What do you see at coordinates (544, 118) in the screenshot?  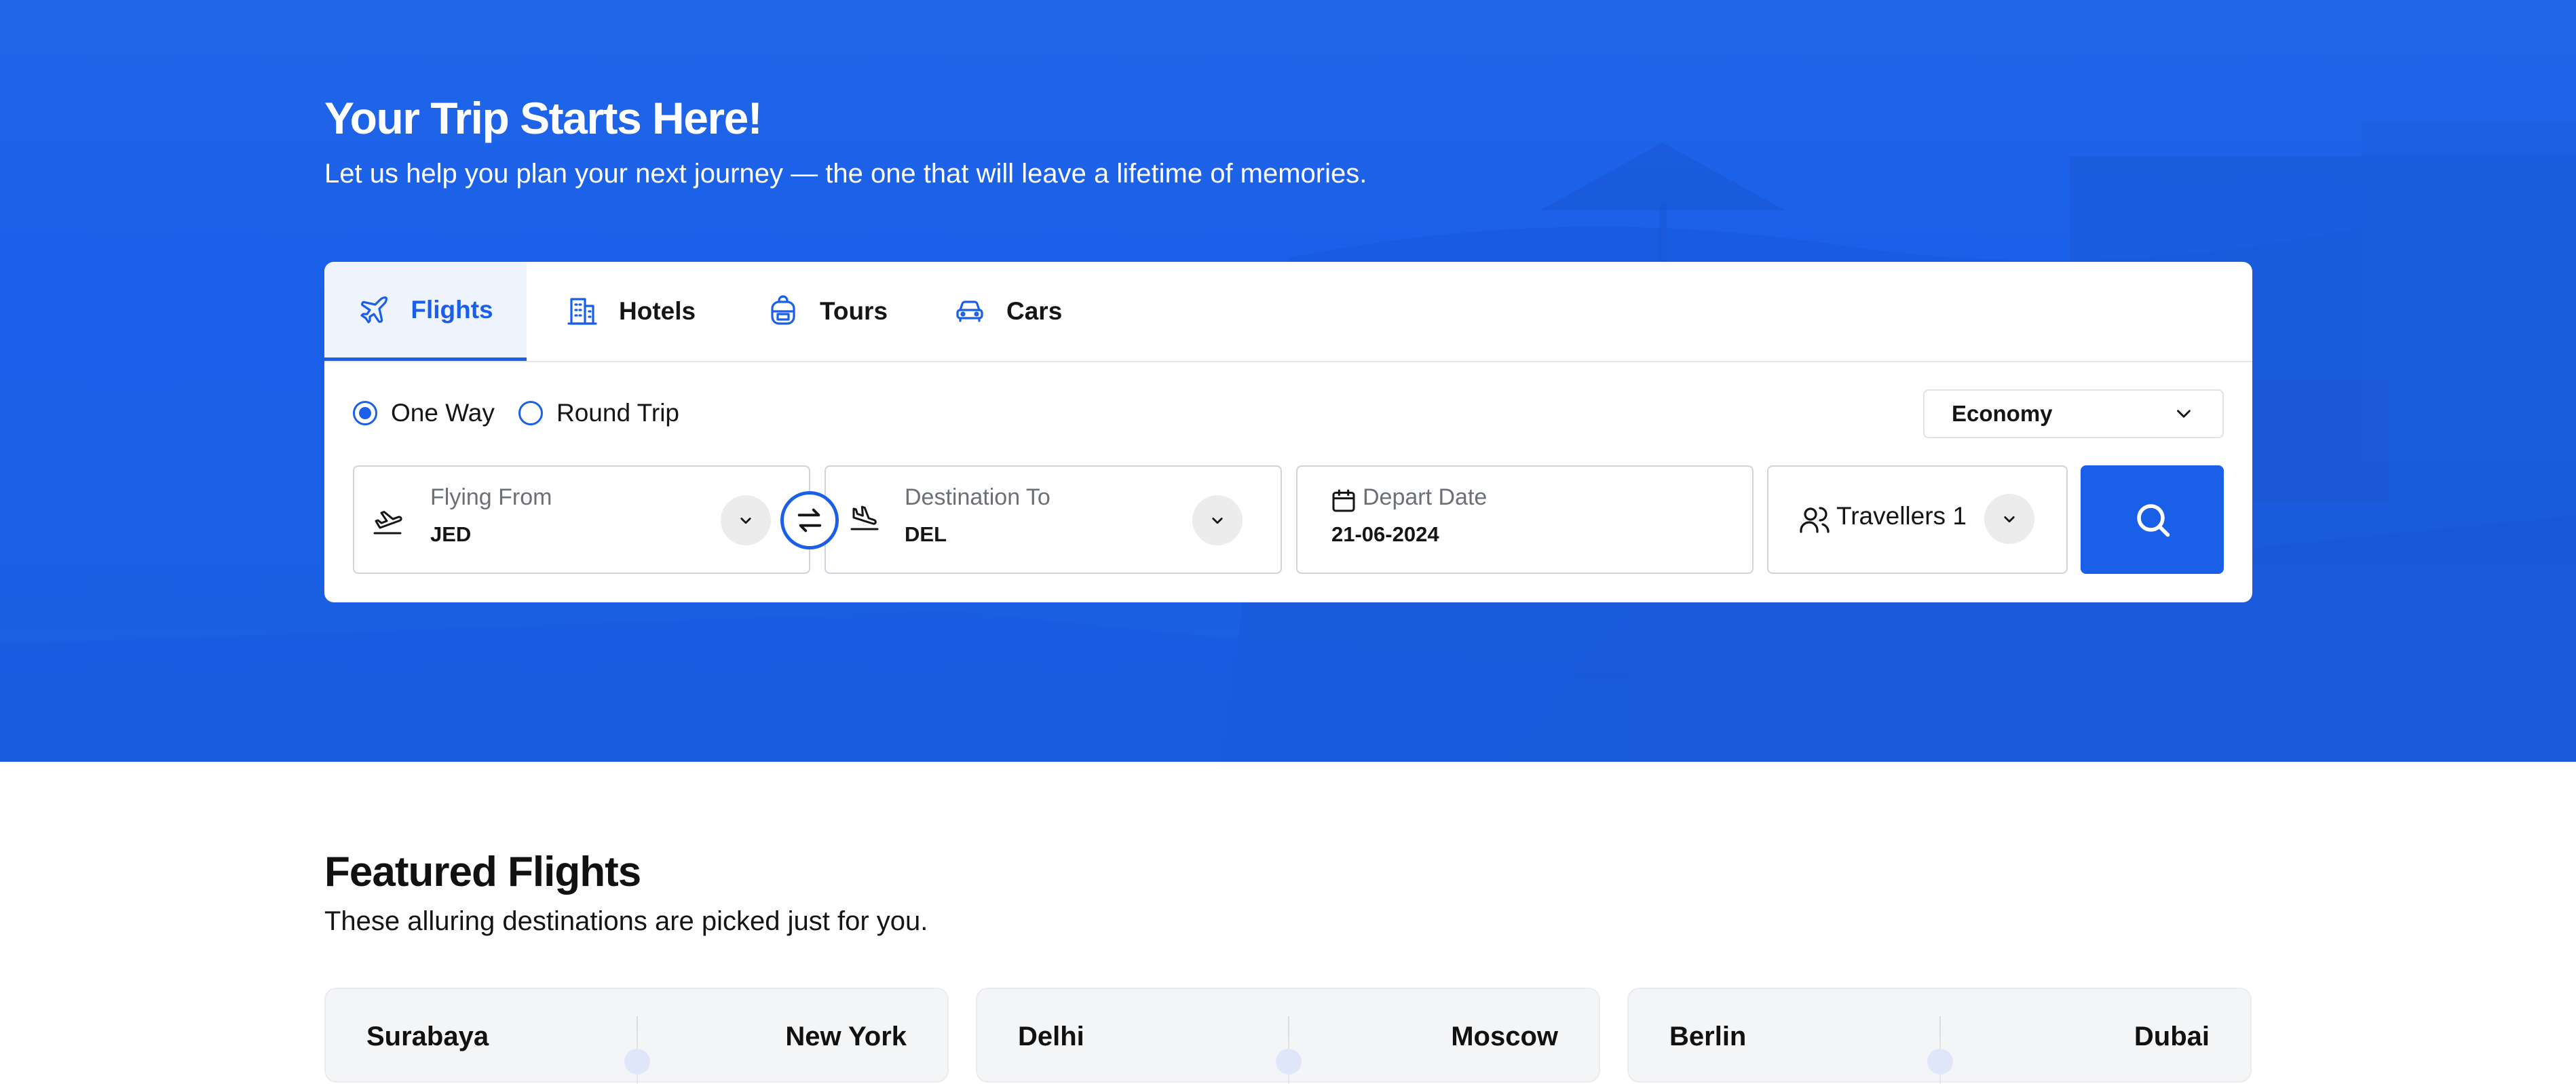 I see `hero-title: Your Trip Starts Here!` at bounding box center [544, 118].